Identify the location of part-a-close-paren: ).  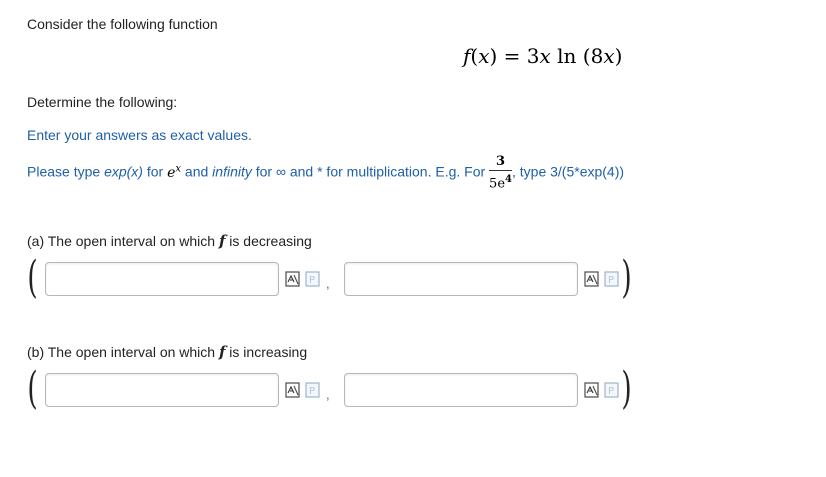
(626, 277).